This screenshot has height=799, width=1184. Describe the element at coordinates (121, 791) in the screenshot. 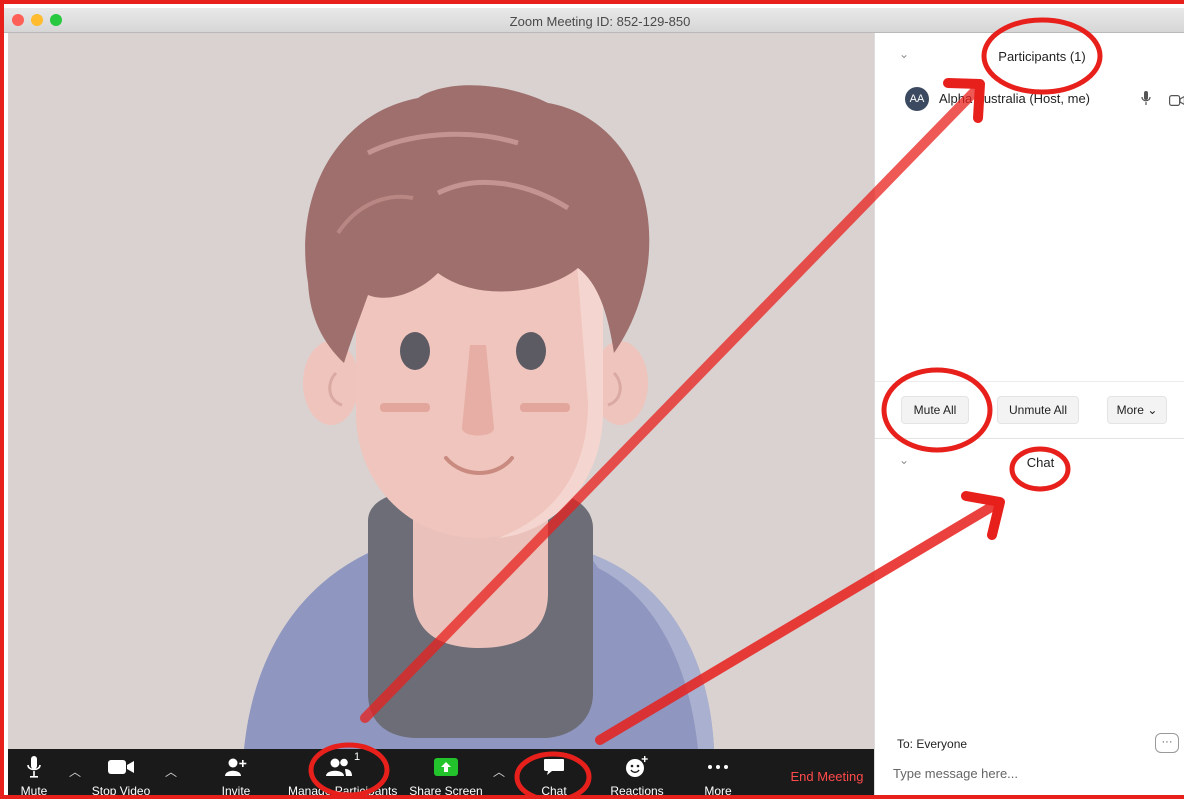

I see `stop-video-label: Stop Video` at that location.